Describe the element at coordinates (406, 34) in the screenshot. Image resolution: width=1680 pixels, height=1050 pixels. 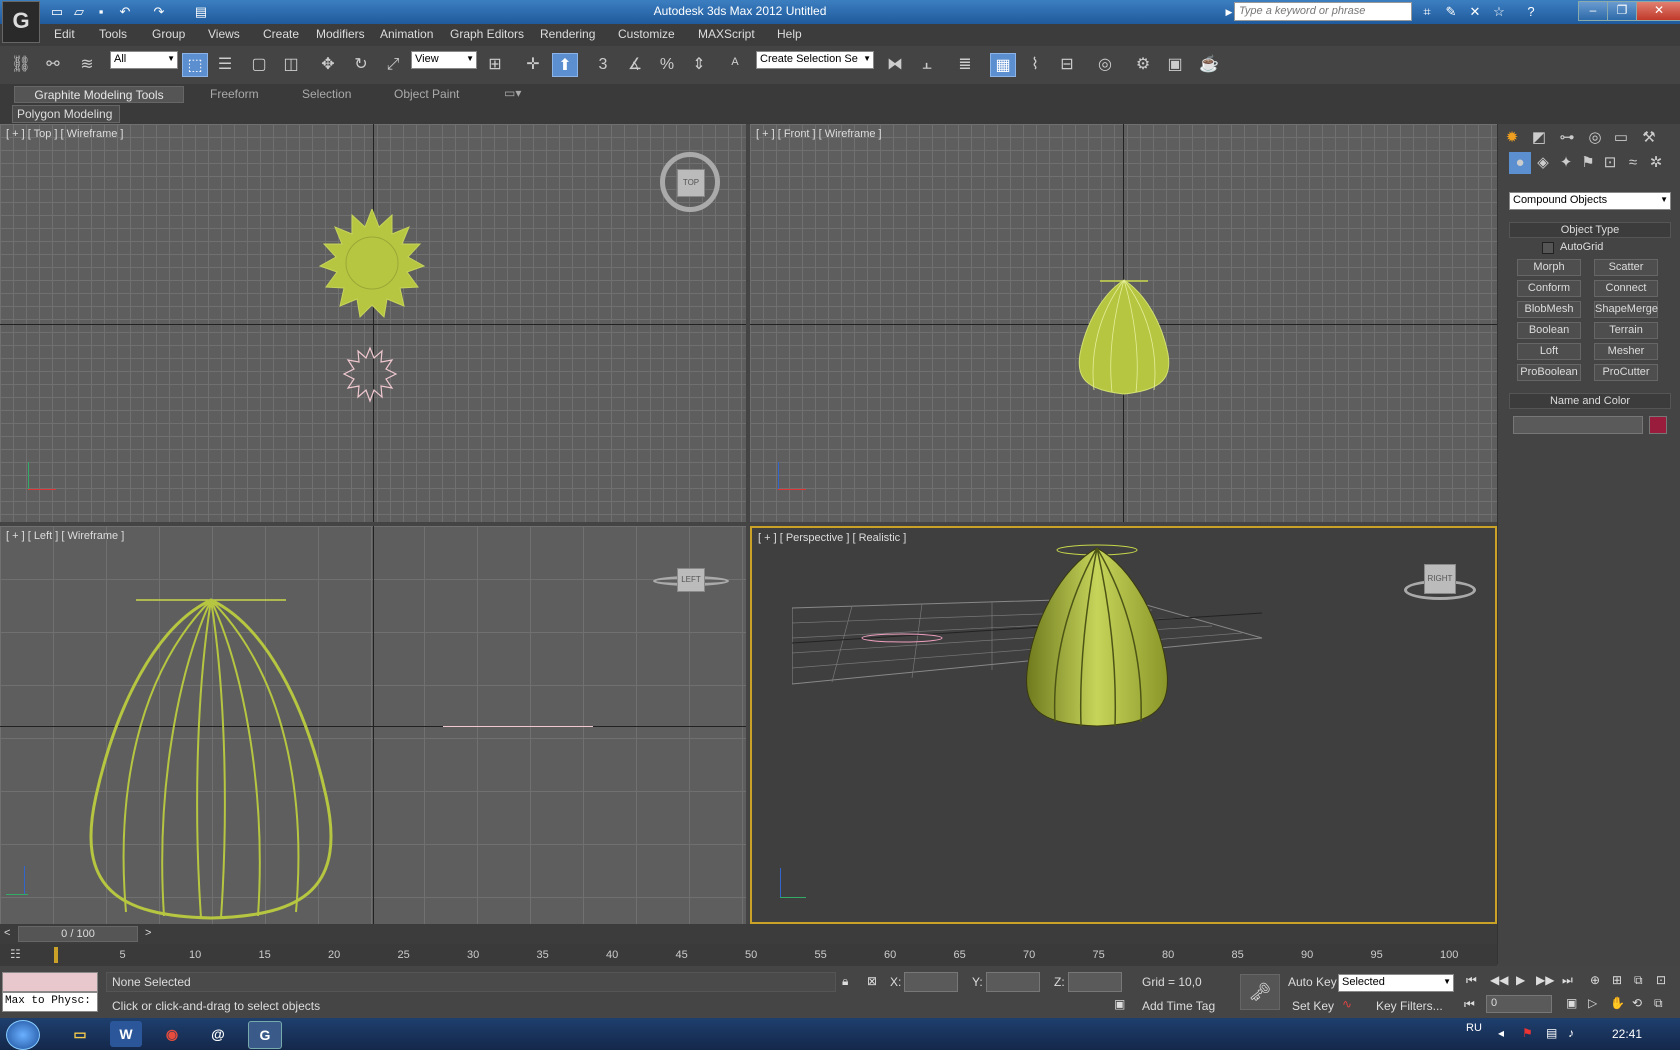
I see `menu-animation: Animation` at that location.